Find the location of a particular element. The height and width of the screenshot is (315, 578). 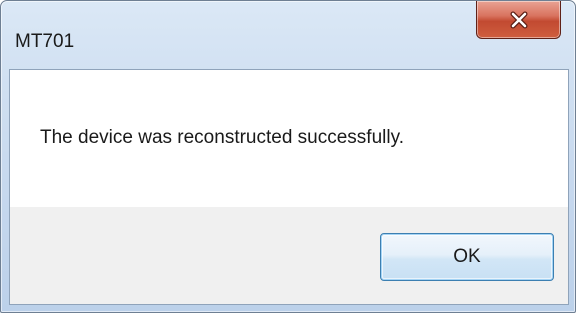

close-icon is located at coordinates (519, 20).